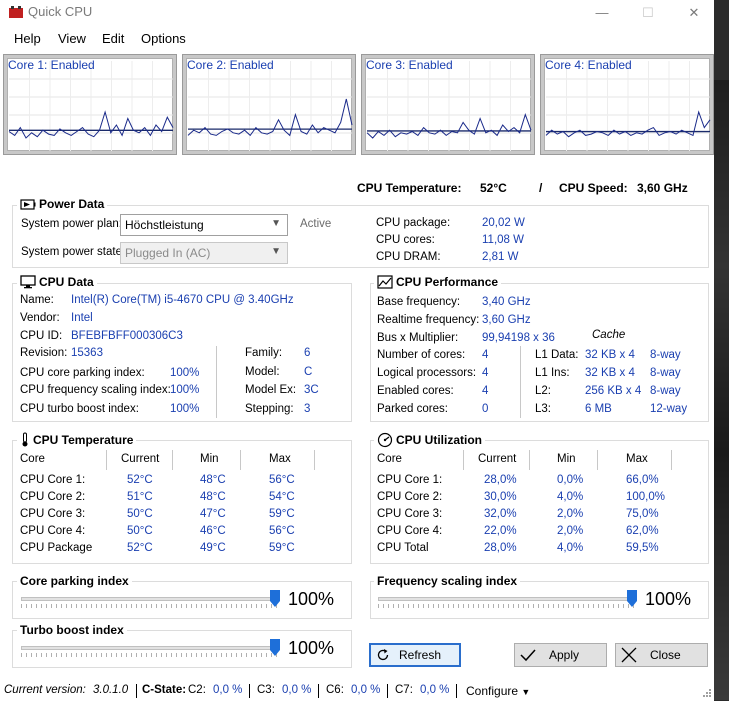  What do you see at coordinates (385, 440) in the screenshot?
I see `gauge-icon` at bounding box center [385, 440].